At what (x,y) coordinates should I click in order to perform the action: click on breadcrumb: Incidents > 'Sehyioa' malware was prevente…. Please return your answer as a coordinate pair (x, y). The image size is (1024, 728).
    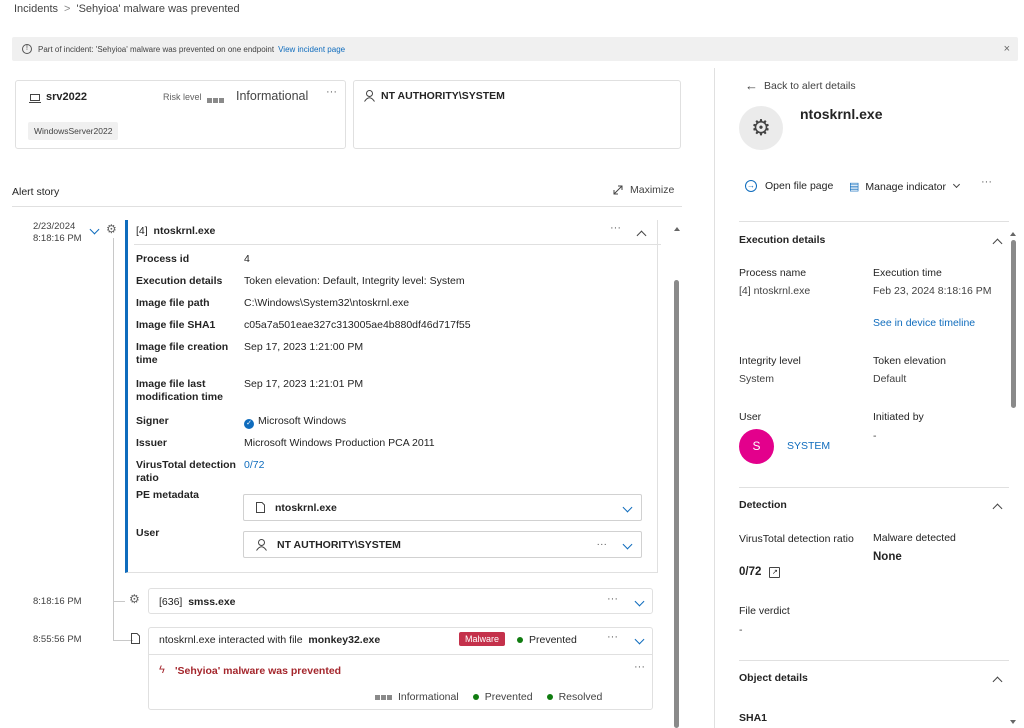
    Looking at the image, I should click on (127, 9).